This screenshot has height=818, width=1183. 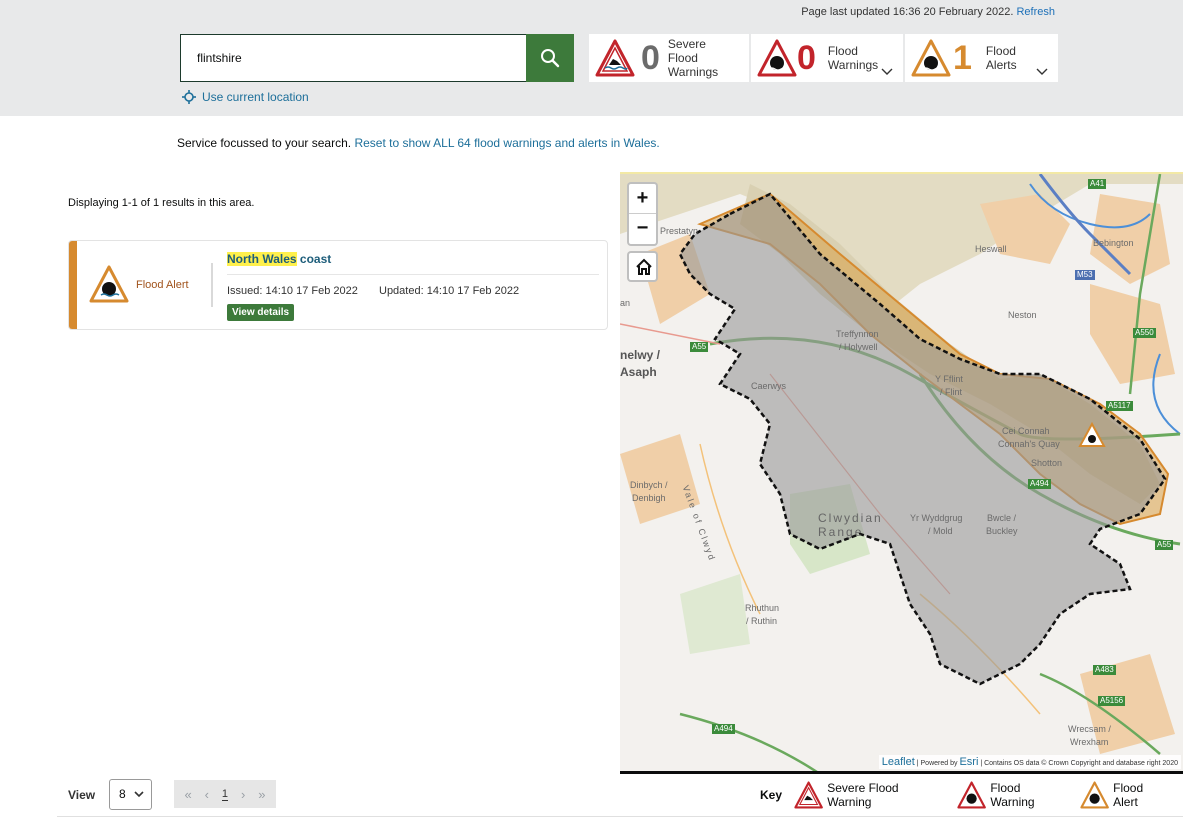 What do you see at coordinates (261, 312) in the screenshot?
I see `view-details-button: View details` at bounding box center [261, 312].